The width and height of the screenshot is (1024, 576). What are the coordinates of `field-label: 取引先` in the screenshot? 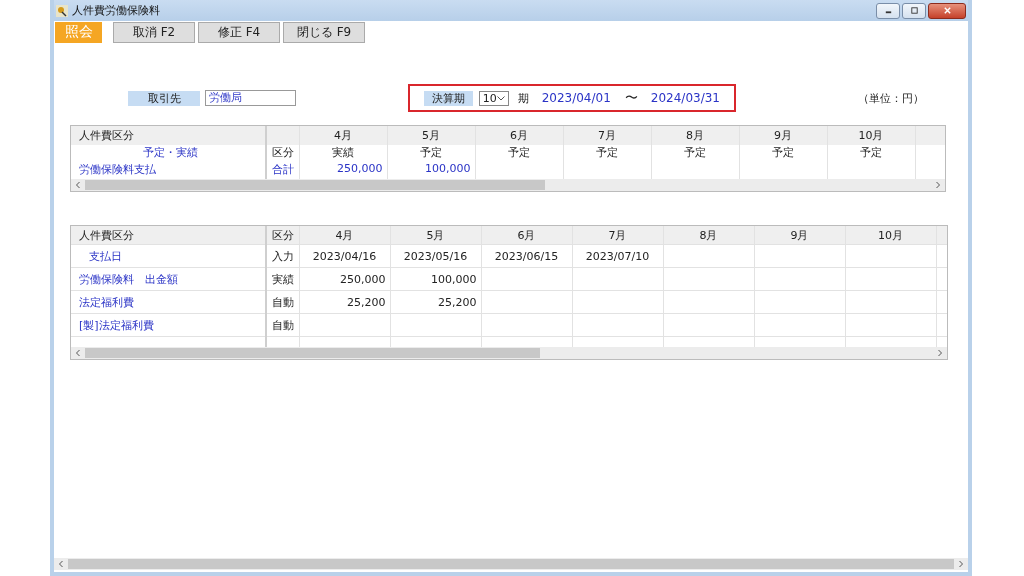 It's located at (164, 98).